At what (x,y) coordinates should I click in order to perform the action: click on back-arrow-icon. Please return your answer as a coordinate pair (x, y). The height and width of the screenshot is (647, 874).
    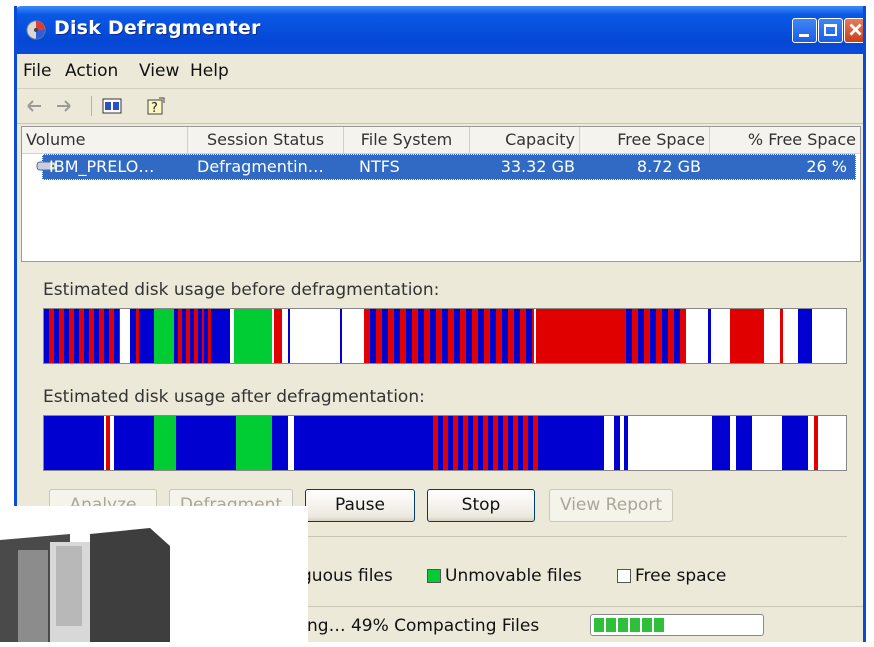
    Looking at the image, I should click on (34, 106).